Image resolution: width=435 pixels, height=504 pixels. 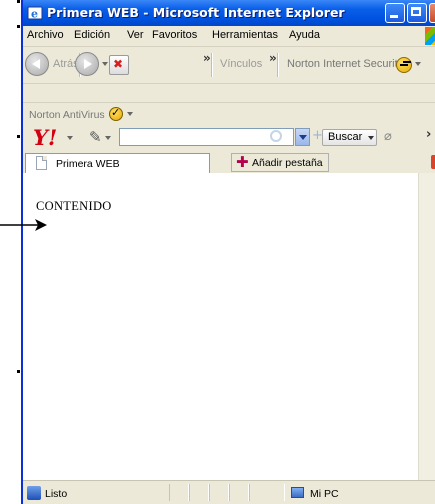 I want to click on buscar-dropdown-icon, so click(x=371, y=138).